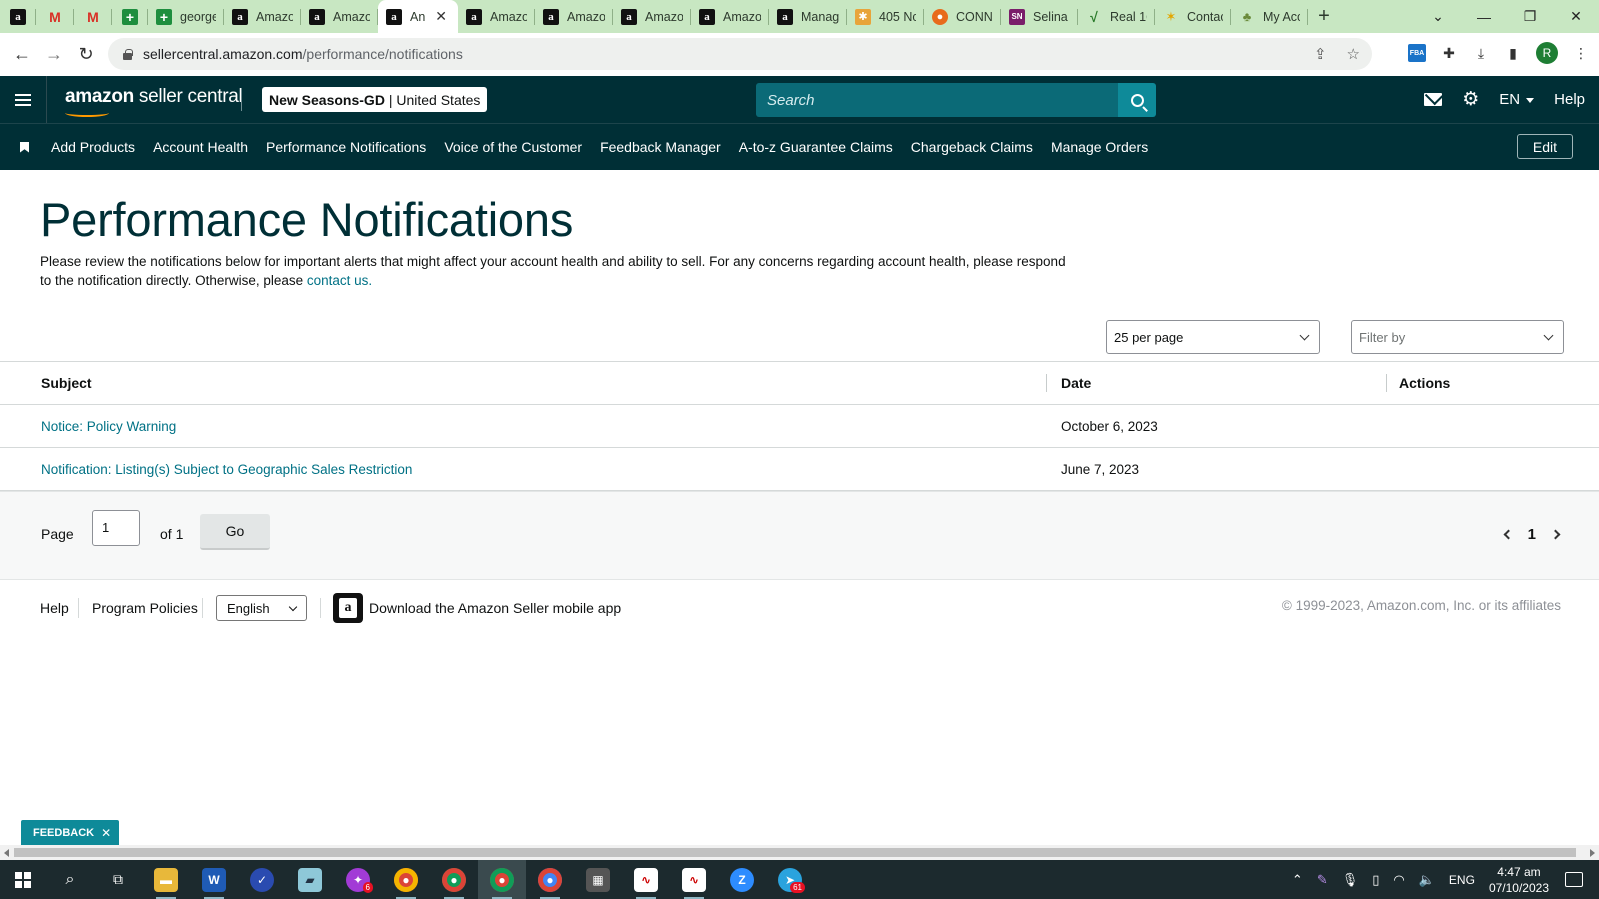  Describe the element at coordinates (598, 879) in the screenshot. I see `calculator-icon: ▦` at that location.